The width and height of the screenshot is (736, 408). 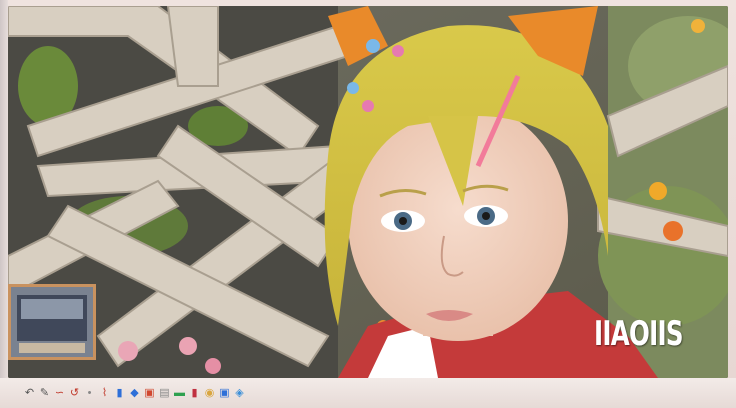 What do you see at coordinates (224, 393) in the screenshot?
I see `export-icon: ▣` at bounding box center [224, 393].